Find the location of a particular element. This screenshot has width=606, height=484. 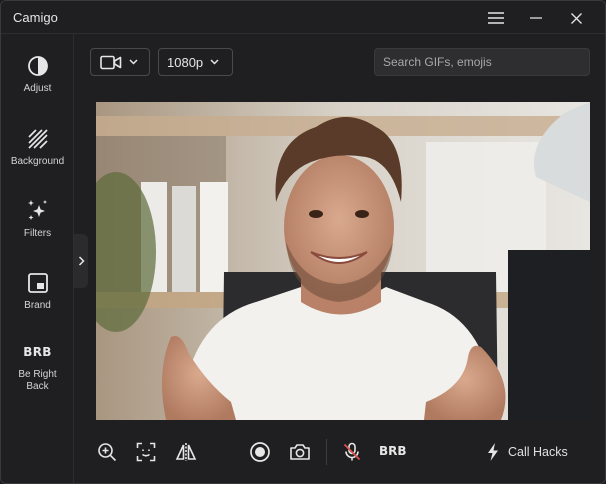

app-title: Camigo is located at coordinates (35, 17).